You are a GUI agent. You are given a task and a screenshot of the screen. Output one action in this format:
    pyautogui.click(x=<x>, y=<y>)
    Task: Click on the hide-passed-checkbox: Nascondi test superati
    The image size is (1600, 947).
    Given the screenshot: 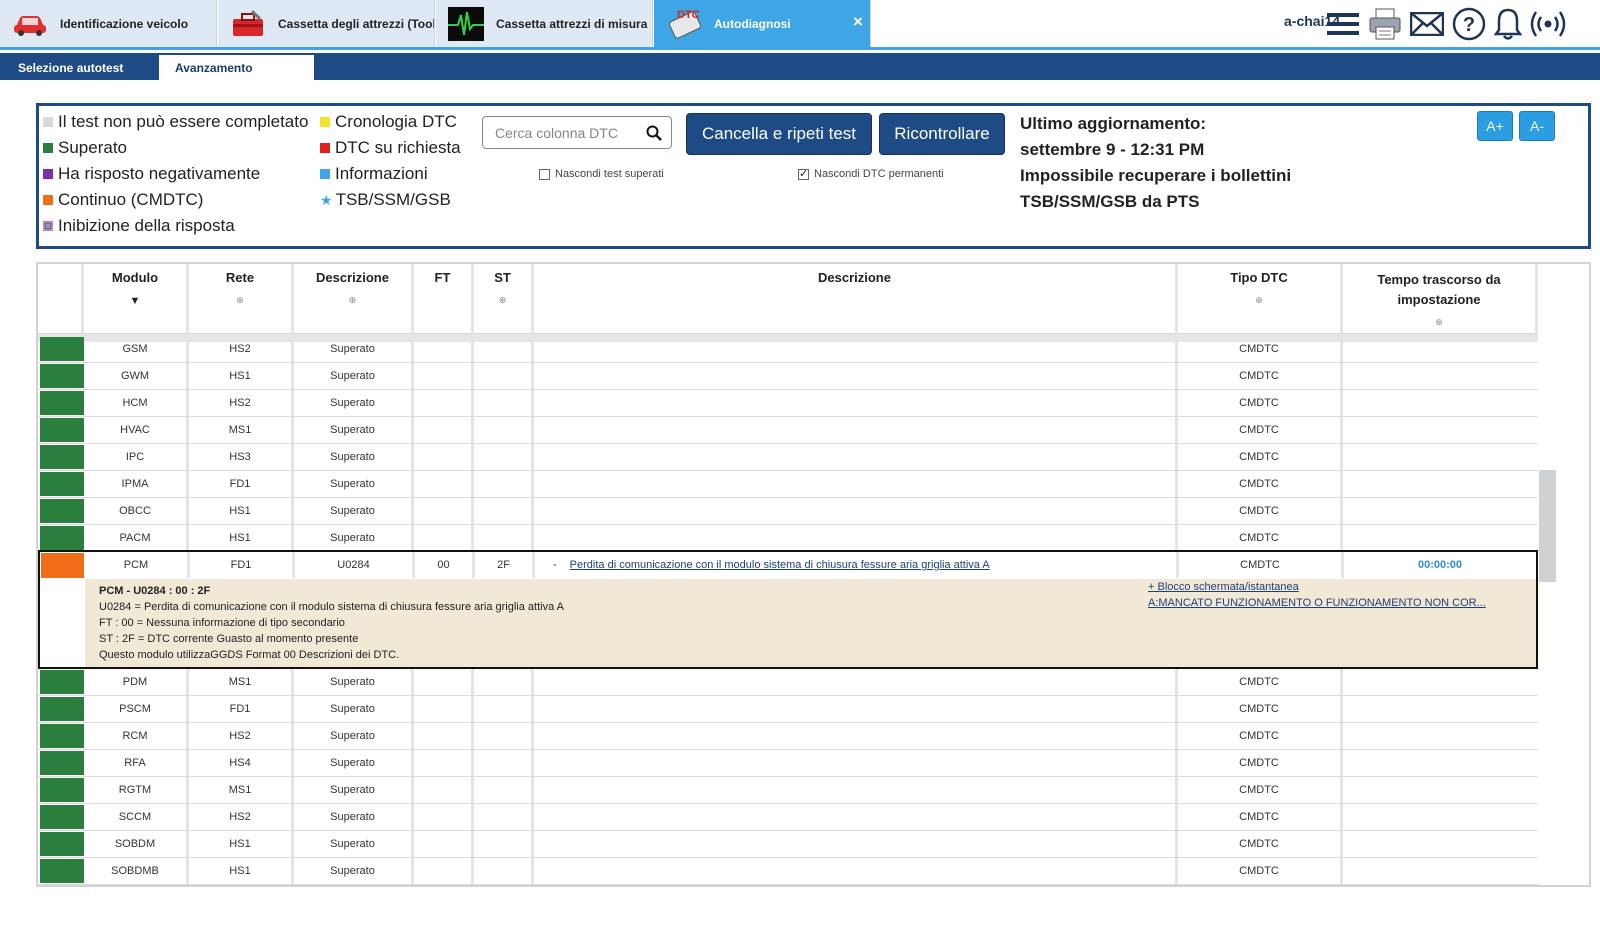 What is the action you would take?
    pyautogui.click(x=601, y=174)
    